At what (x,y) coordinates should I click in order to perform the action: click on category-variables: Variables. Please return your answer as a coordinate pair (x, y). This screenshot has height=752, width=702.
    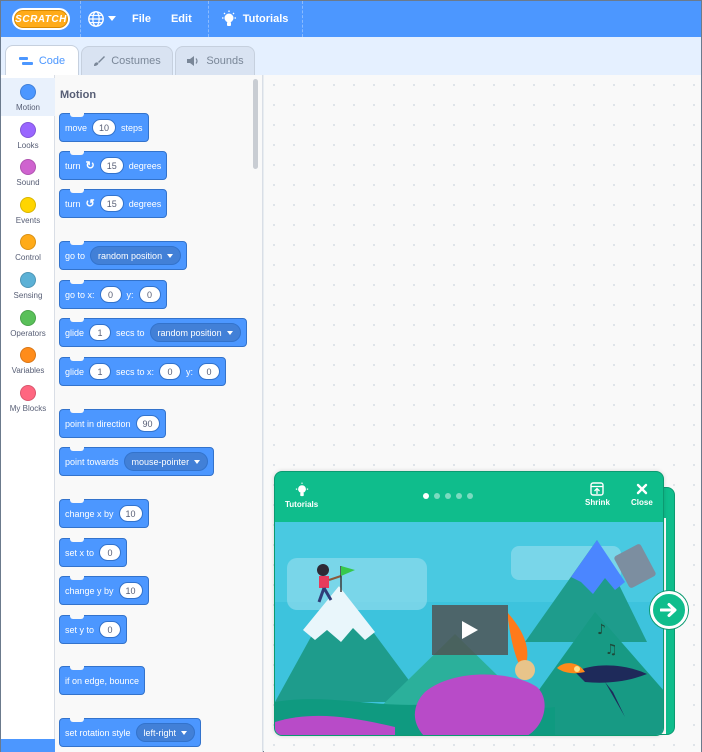
    Looking at the image, I should click on (28, 360).